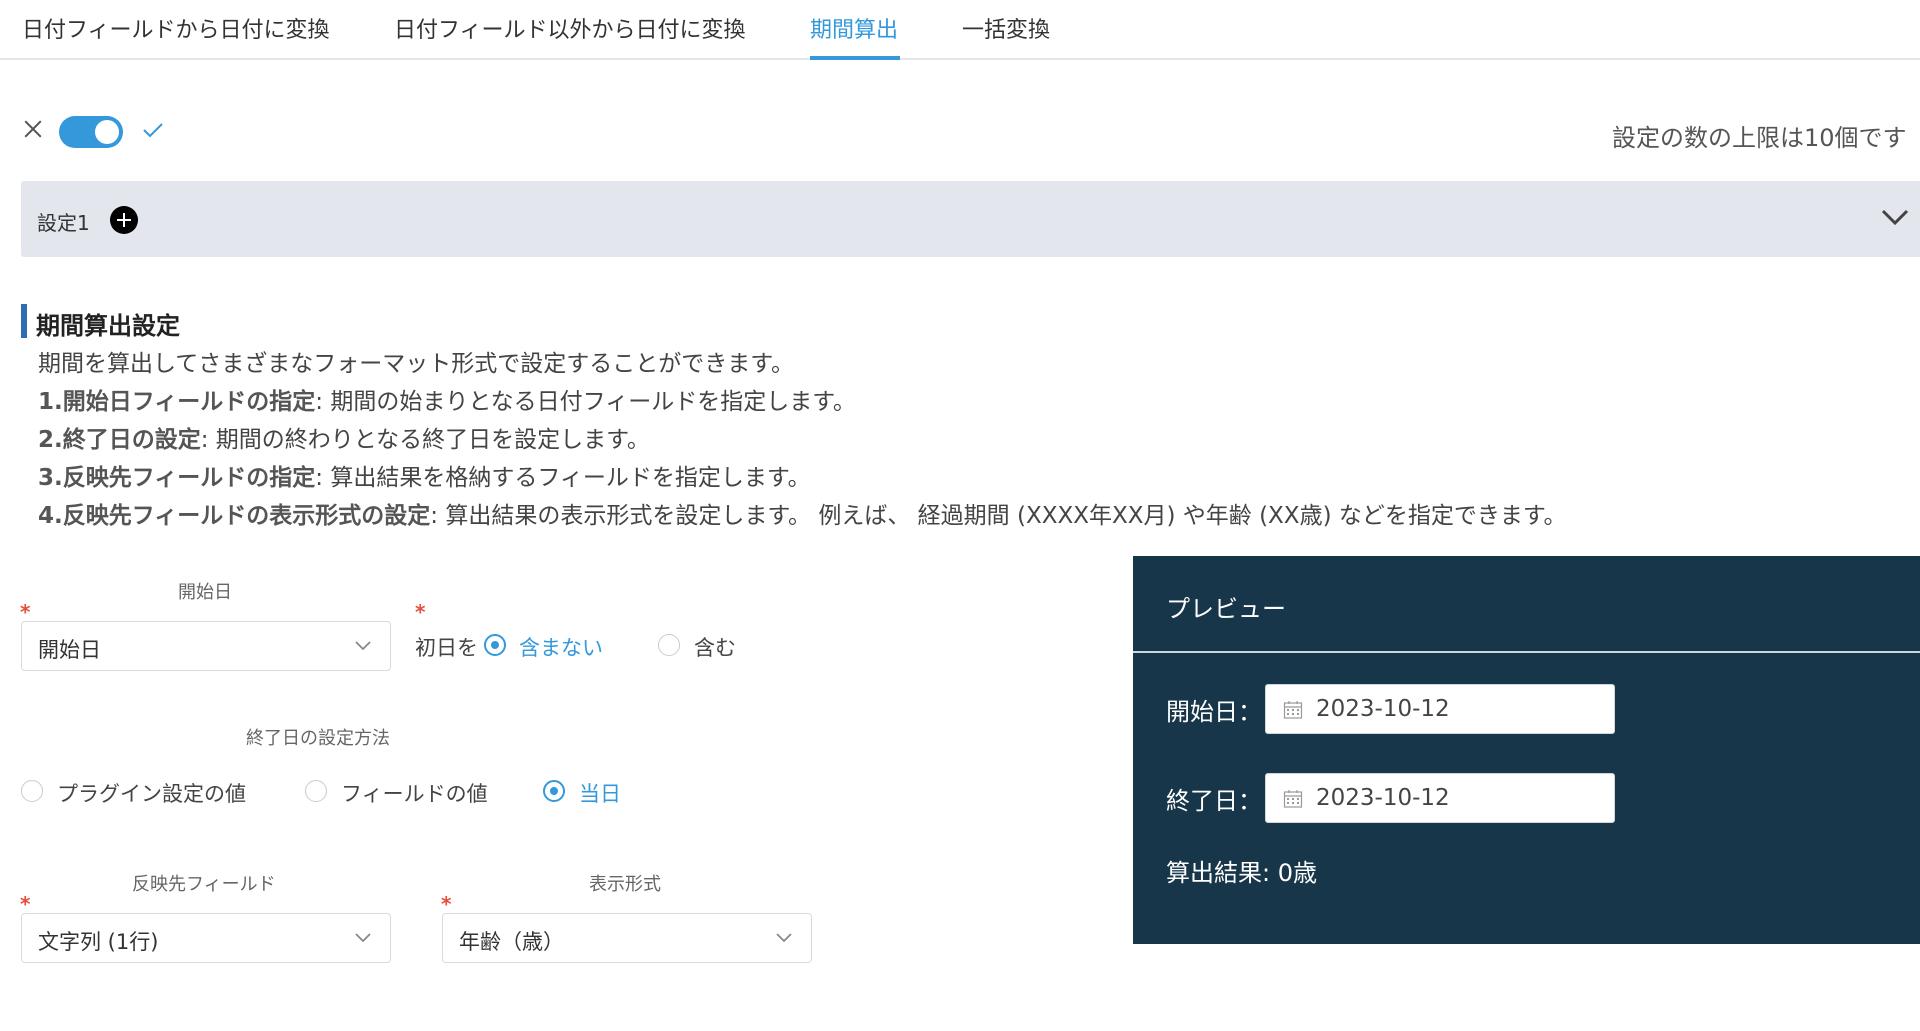 This screenshot has height=1031, width=1920. What do you see at coordinates (206, 938) in the screenshot?
I see `target-field-select: 文字列 (1行)` at bounding box center [206, 938].